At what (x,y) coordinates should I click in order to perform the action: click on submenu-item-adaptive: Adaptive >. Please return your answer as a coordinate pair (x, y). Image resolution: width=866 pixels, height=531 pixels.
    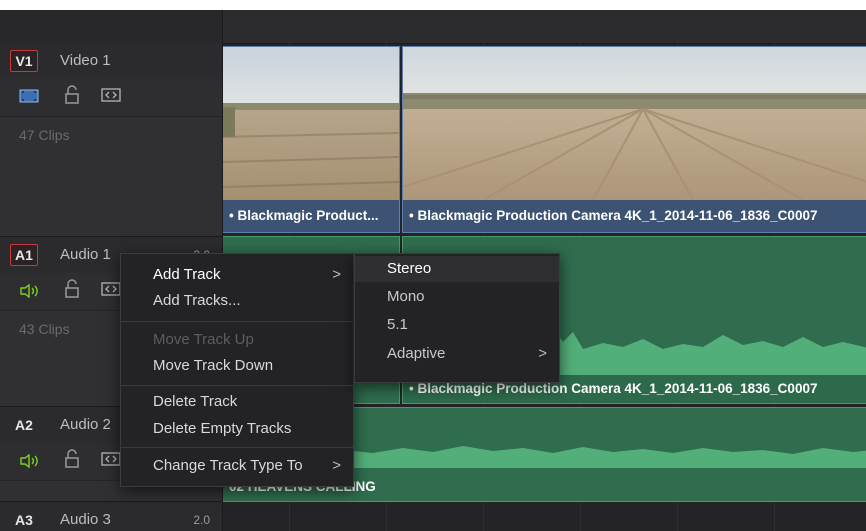
    Looking at the image, I should click on (457, 354).